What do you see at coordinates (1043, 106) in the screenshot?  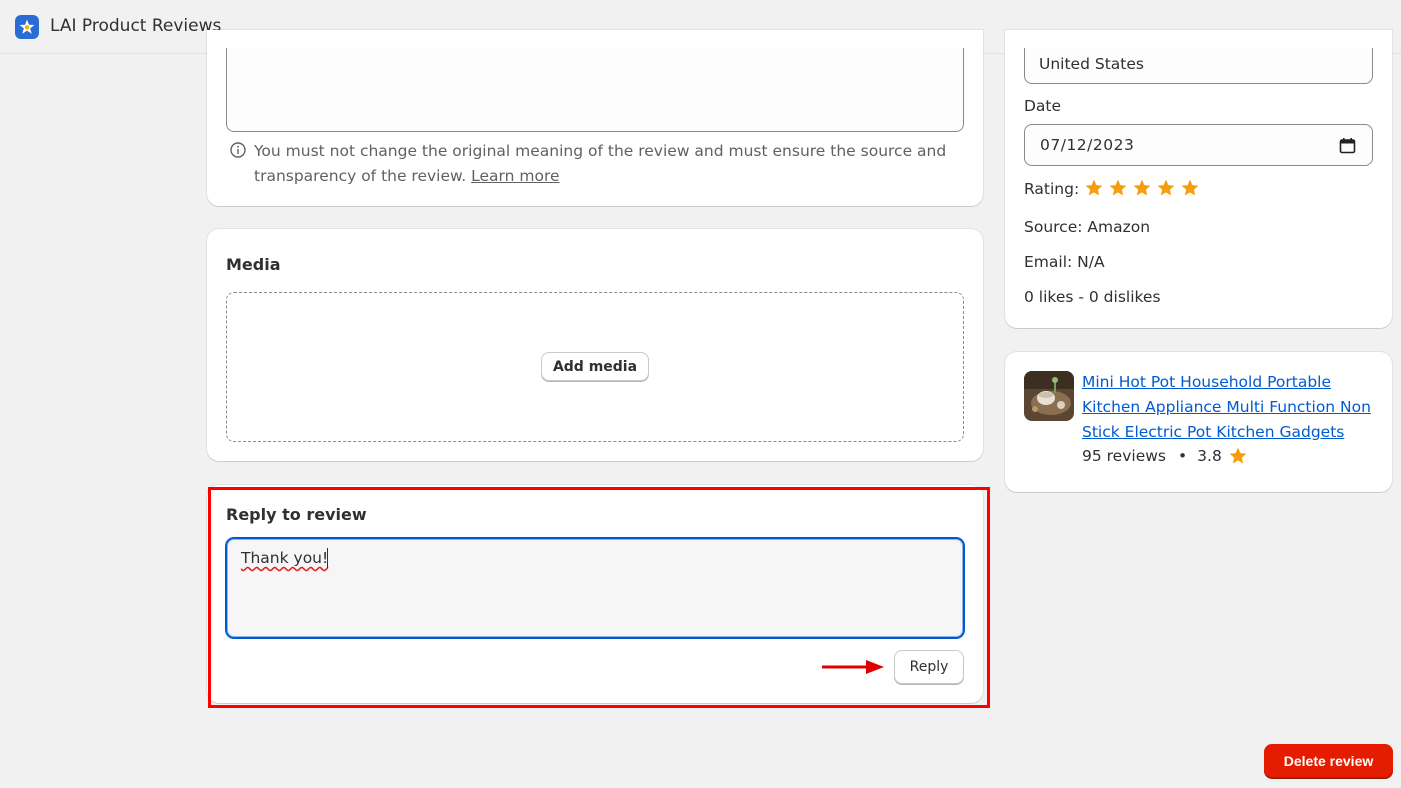 I see `date-label: Date` at bounding box center [1043, 106].